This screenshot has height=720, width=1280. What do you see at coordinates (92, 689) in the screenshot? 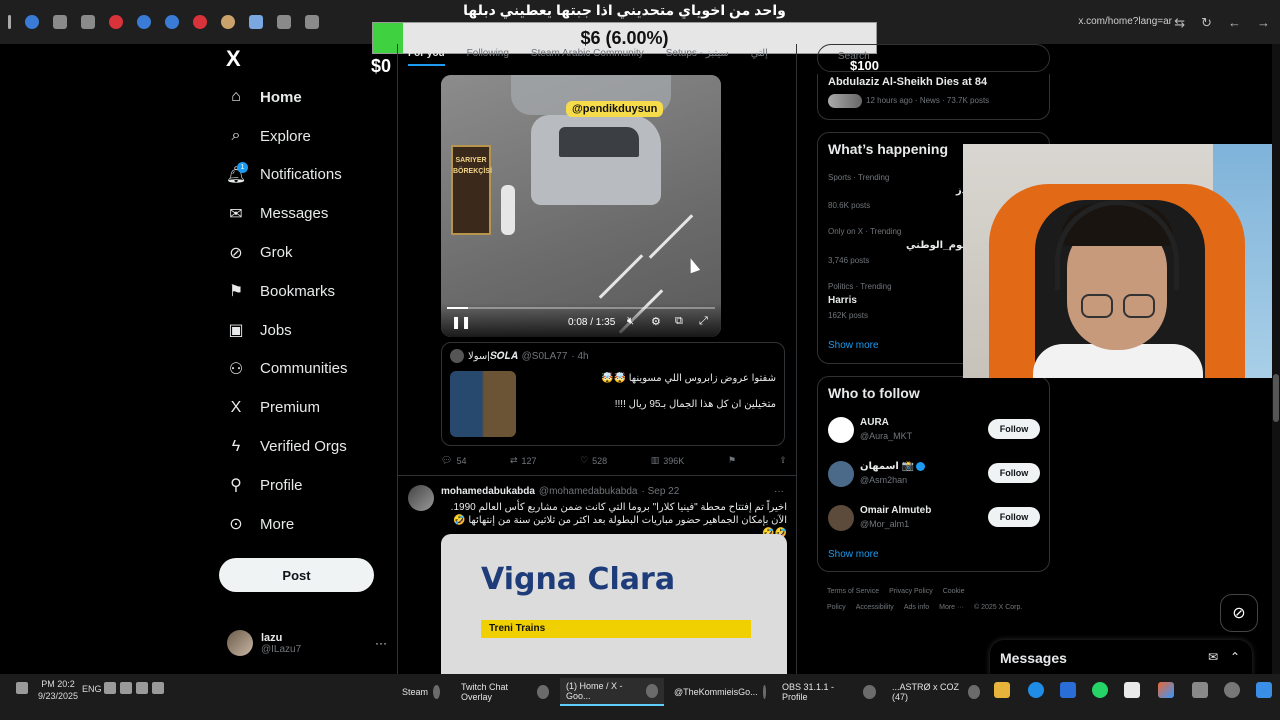
I see `language-indicator: ENG` at bounding box center [92, 689].